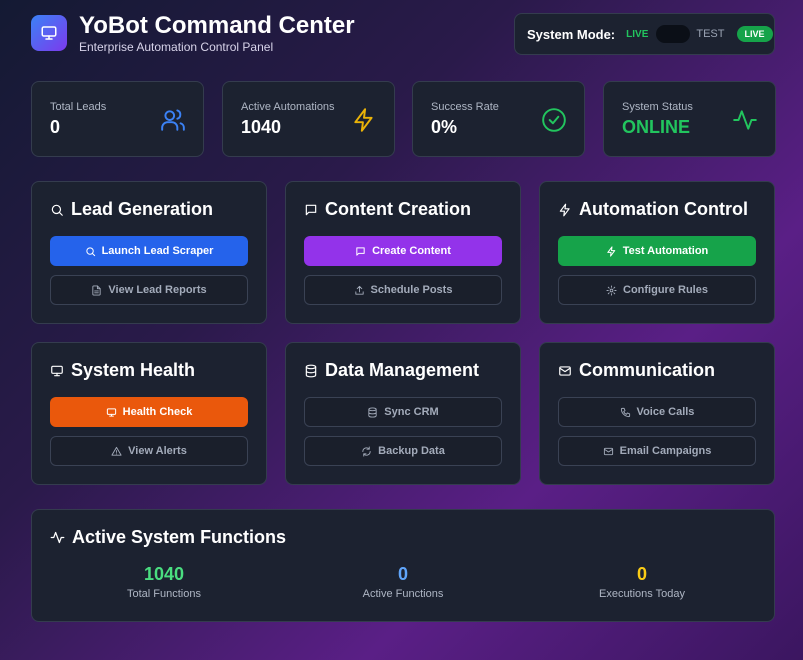  I want to click on stat-label: System Status, so click(657, 107).